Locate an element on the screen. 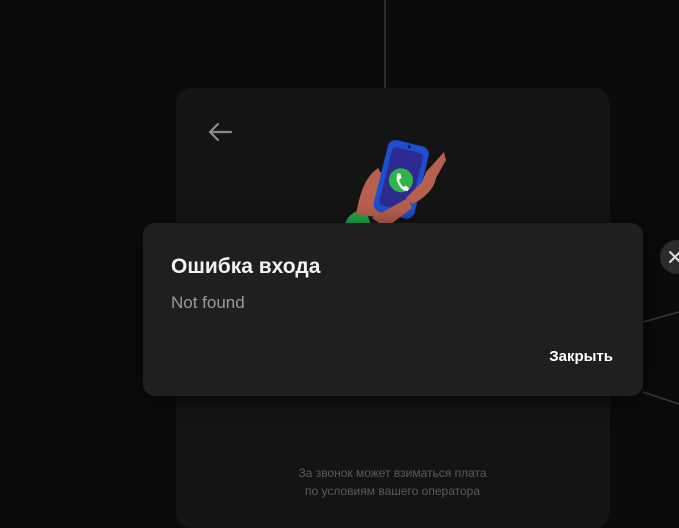 This screenshot has width=679, height=528. arrow-left-icon is located at coordinates (220, 132).